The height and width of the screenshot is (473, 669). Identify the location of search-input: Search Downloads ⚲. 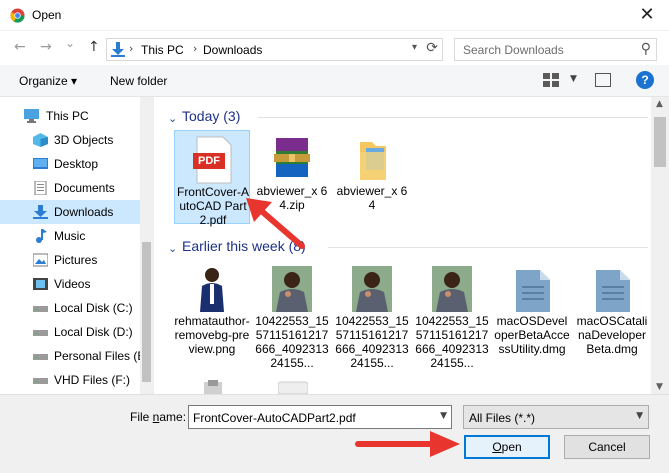
(555, 49).